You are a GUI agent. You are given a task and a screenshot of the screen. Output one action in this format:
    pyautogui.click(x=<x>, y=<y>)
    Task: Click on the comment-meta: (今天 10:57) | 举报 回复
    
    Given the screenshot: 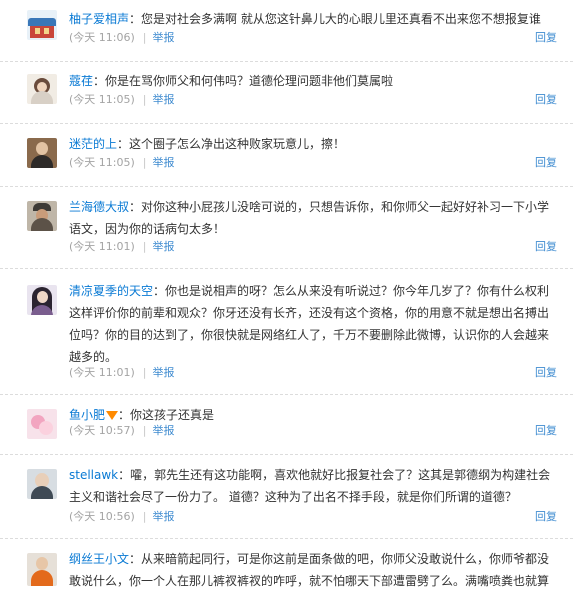 What is the action you would take?
    pyautogui.click(x=313, y=431)
    